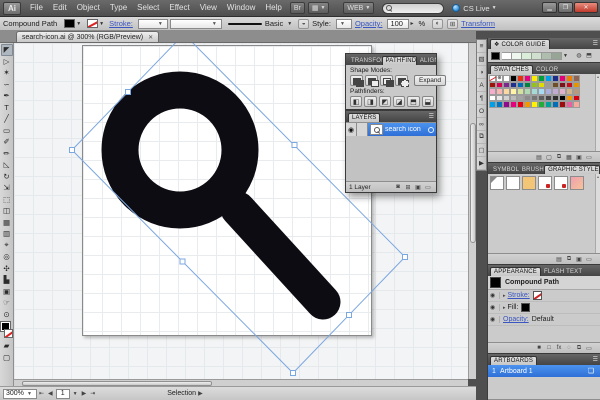  I want to click on lasso-tool: ∽, so click(7, 85).